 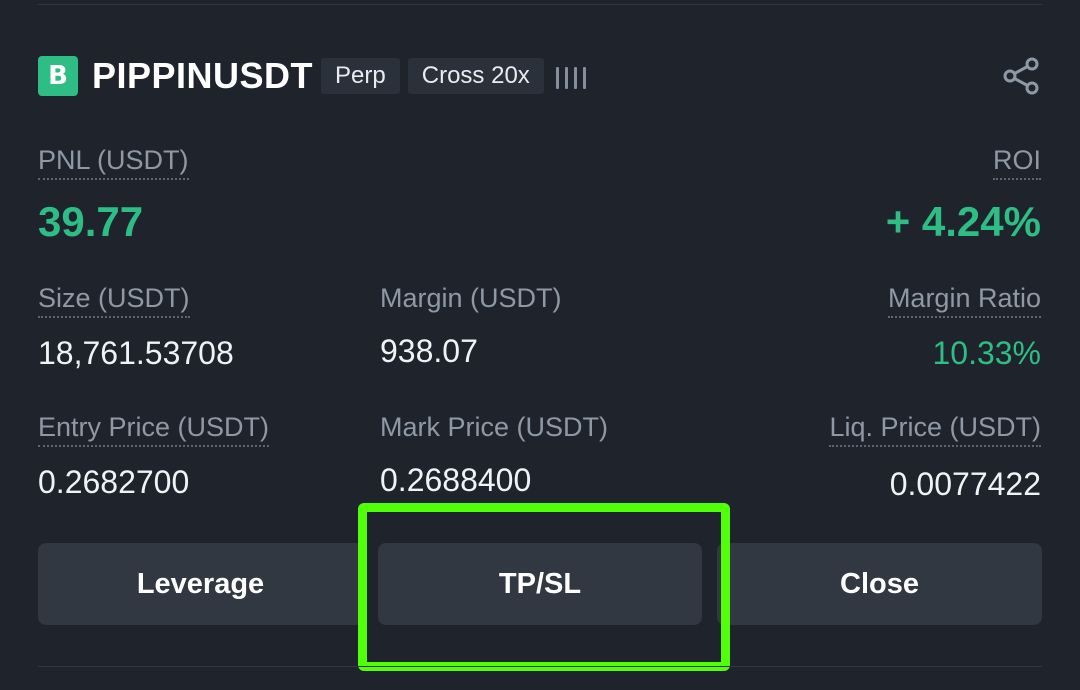 I want to click on pnl-value: 39.77, so click(x=91, y=221).